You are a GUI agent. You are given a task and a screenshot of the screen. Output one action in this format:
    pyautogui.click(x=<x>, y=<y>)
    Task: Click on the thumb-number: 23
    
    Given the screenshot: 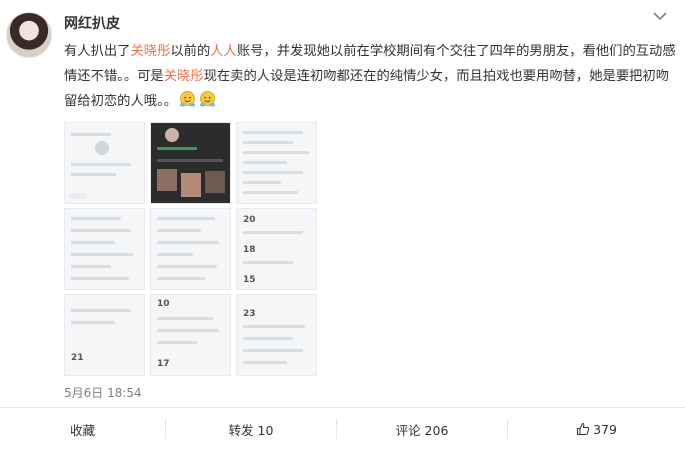 What is the action you would take?
    pyautogui.click(x=249, y=314)
    